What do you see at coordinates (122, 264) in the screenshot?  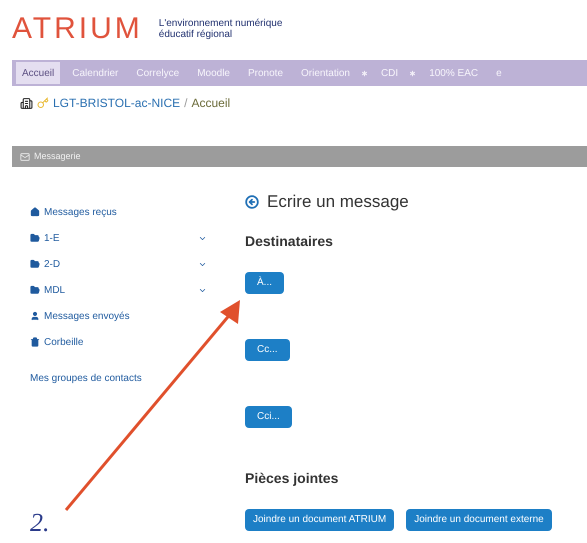 I see `sidebar-item: 2-D` at bounding box center [122, 264].